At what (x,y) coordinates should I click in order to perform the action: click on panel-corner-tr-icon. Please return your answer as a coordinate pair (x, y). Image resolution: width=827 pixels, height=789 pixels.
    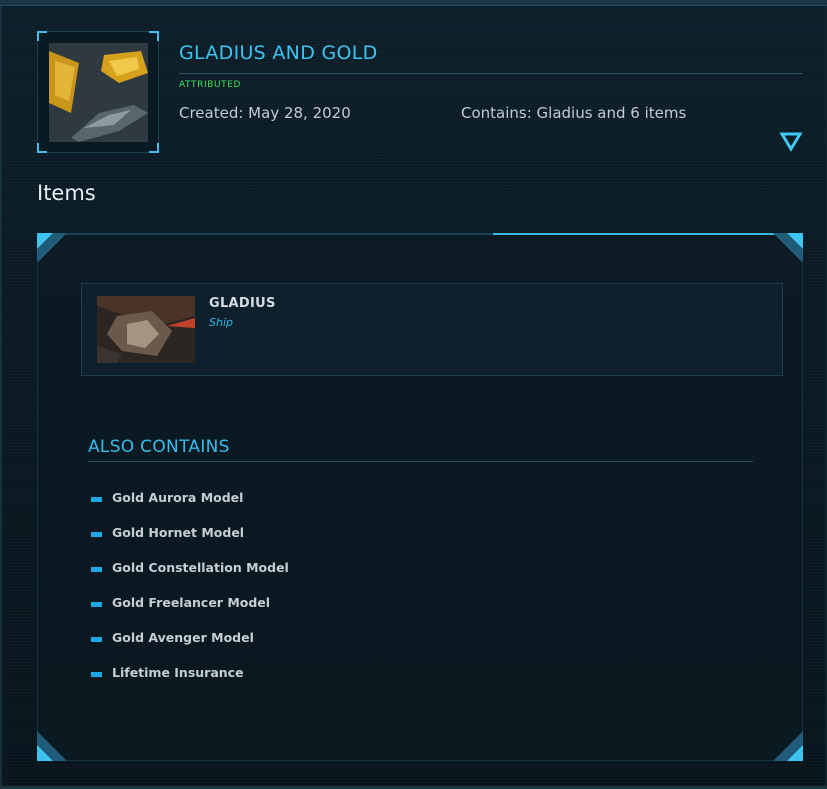
    Looking at the image, I should click on (788, 248).